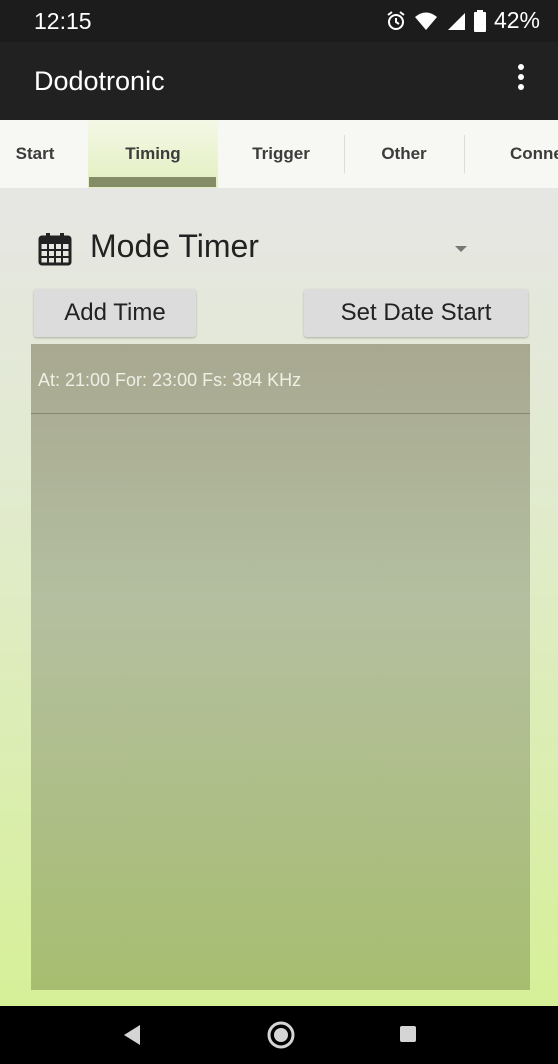 This screenshot has width=558, height=1064. What do you see at coordinates (416, 313) in the screenshot?
I see `set-date-start-button: Set Date Start` at bounding box center [416, 313].